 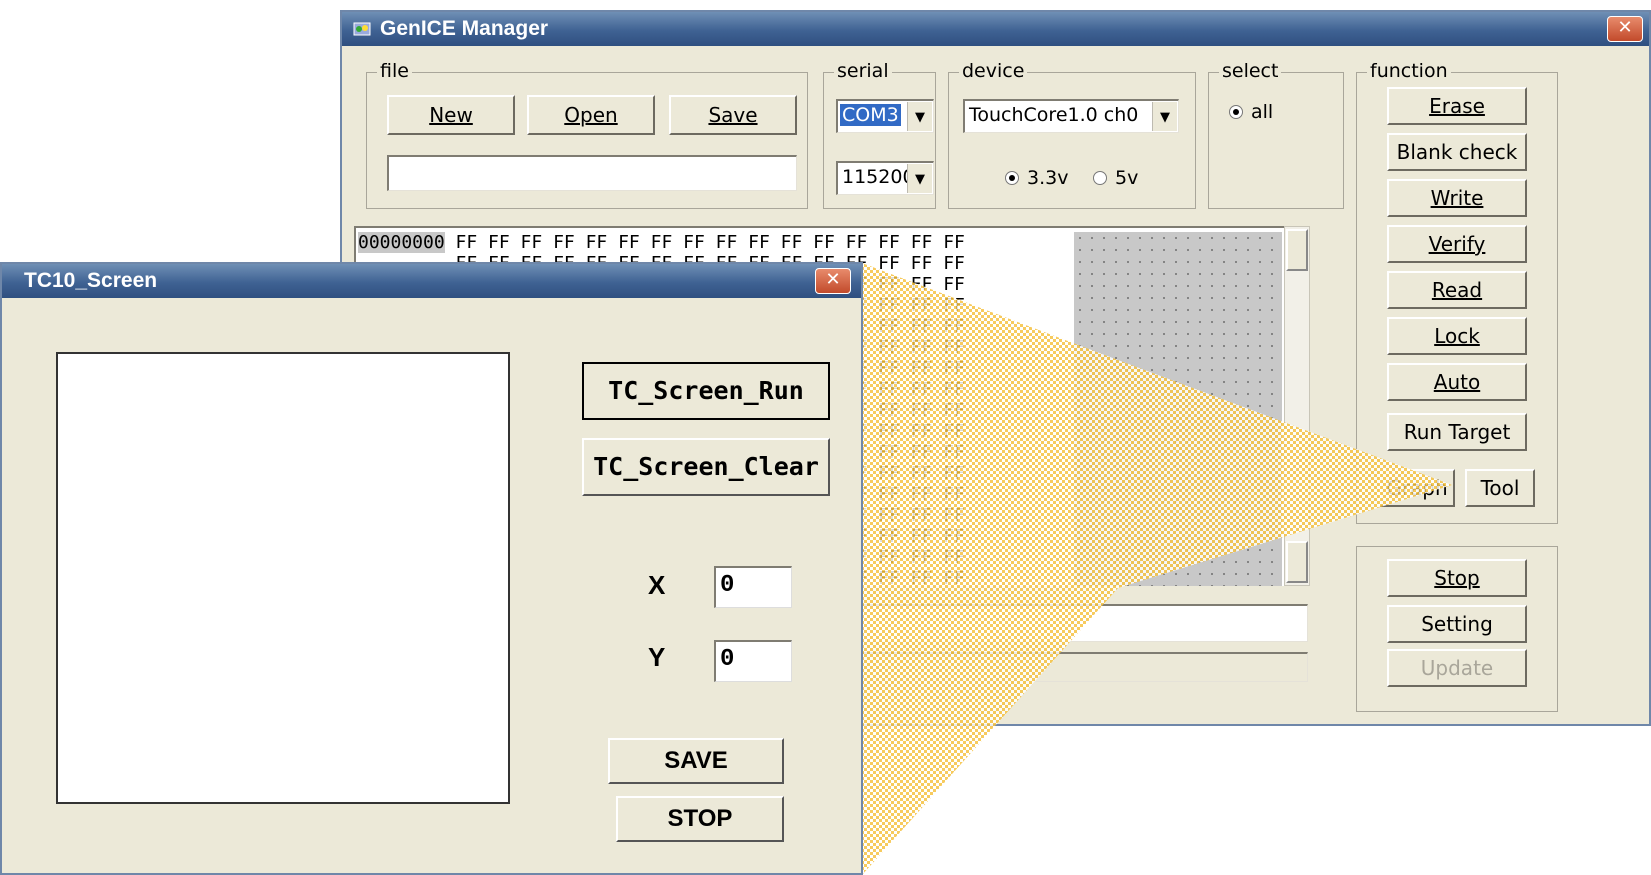 I want to click on save-button: Save, so click(x=733, y=115).